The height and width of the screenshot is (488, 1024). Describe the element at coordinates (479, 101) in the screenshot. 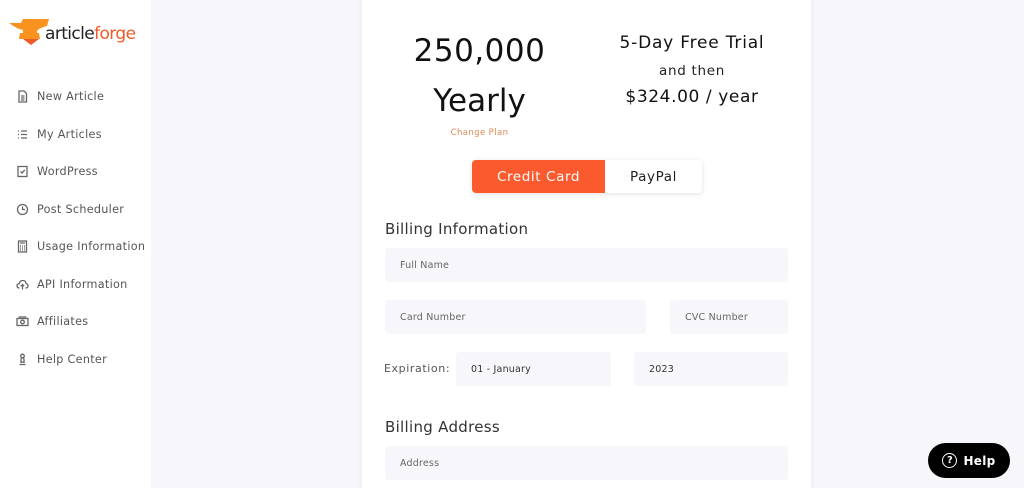

I see `plan-period: Yearly` at that location.